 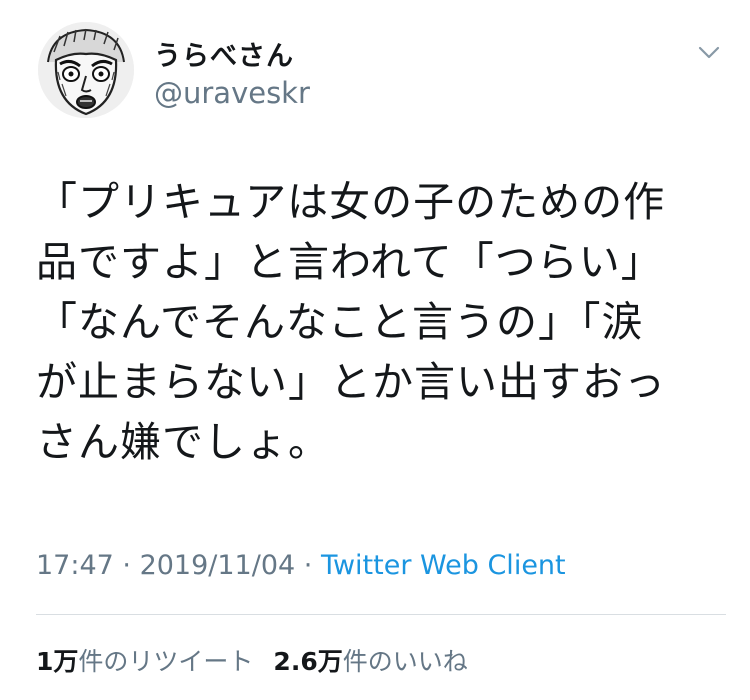 I want to click on likes-stat: 2.6万件のいいね, so click(x=370, y=660).